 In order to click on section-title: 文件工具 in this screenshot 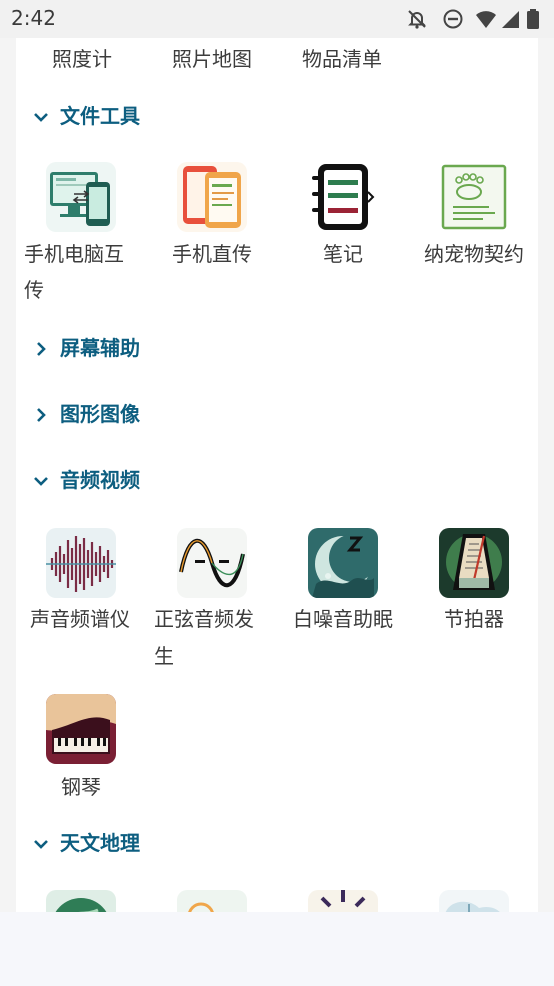, I will do `click(100, 116)`.